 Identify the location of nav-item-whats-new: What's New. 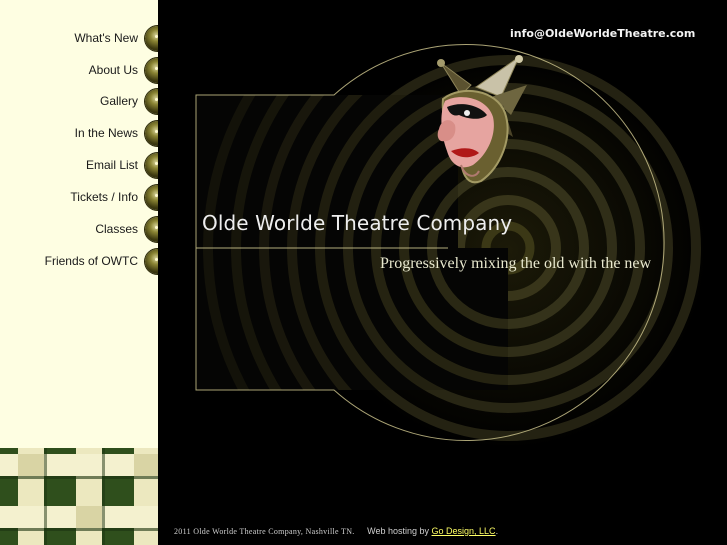
(79, 39).